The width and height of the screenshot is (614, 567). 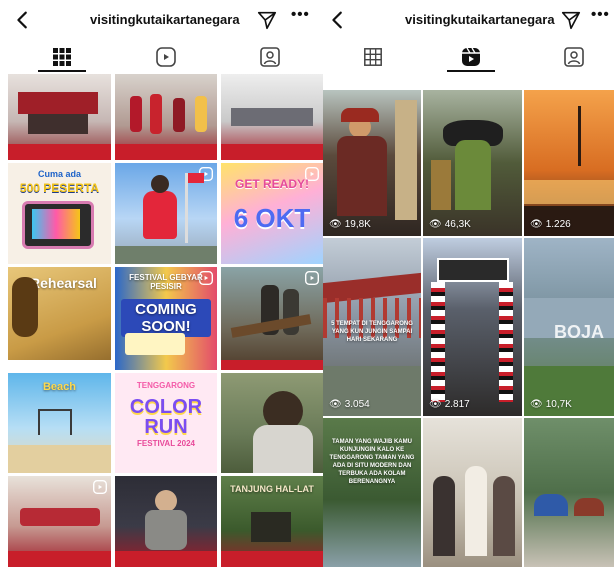 What do you see at coordinates (558, 404) in the screenshot?
I see `view-count-text: 10,7K` at bounding box center [558, 404].